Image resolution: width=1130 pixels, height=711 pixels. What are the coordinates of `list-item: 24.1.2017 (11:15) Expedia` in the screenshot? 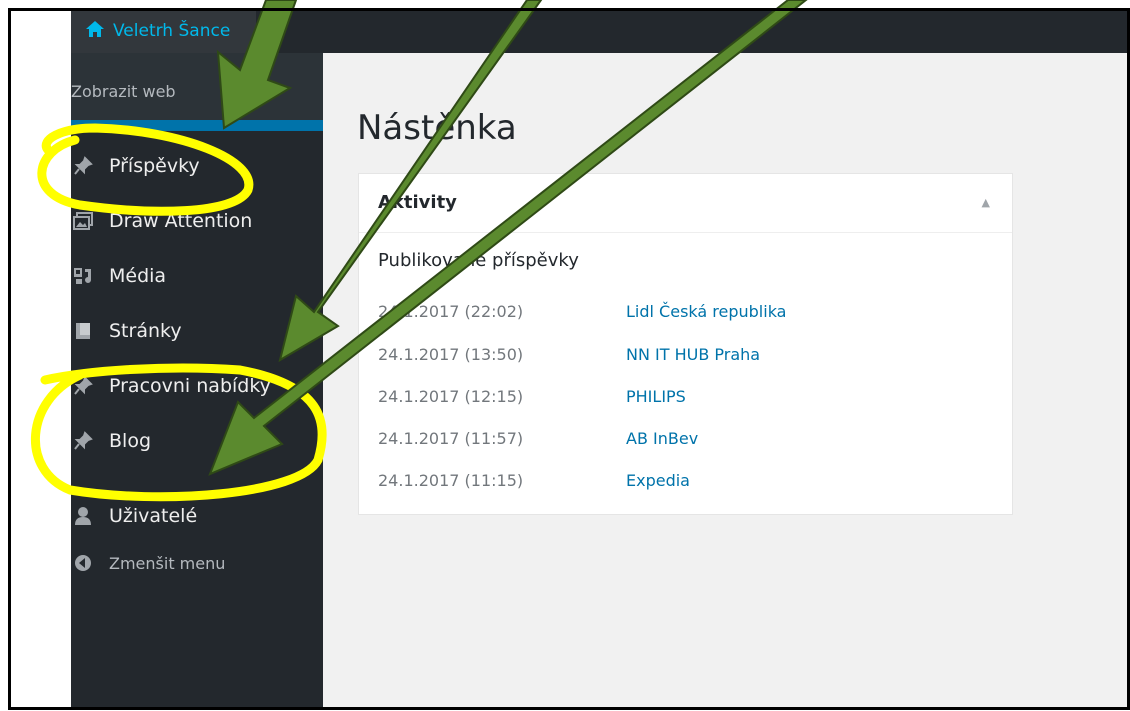 It's located at (534, 483).